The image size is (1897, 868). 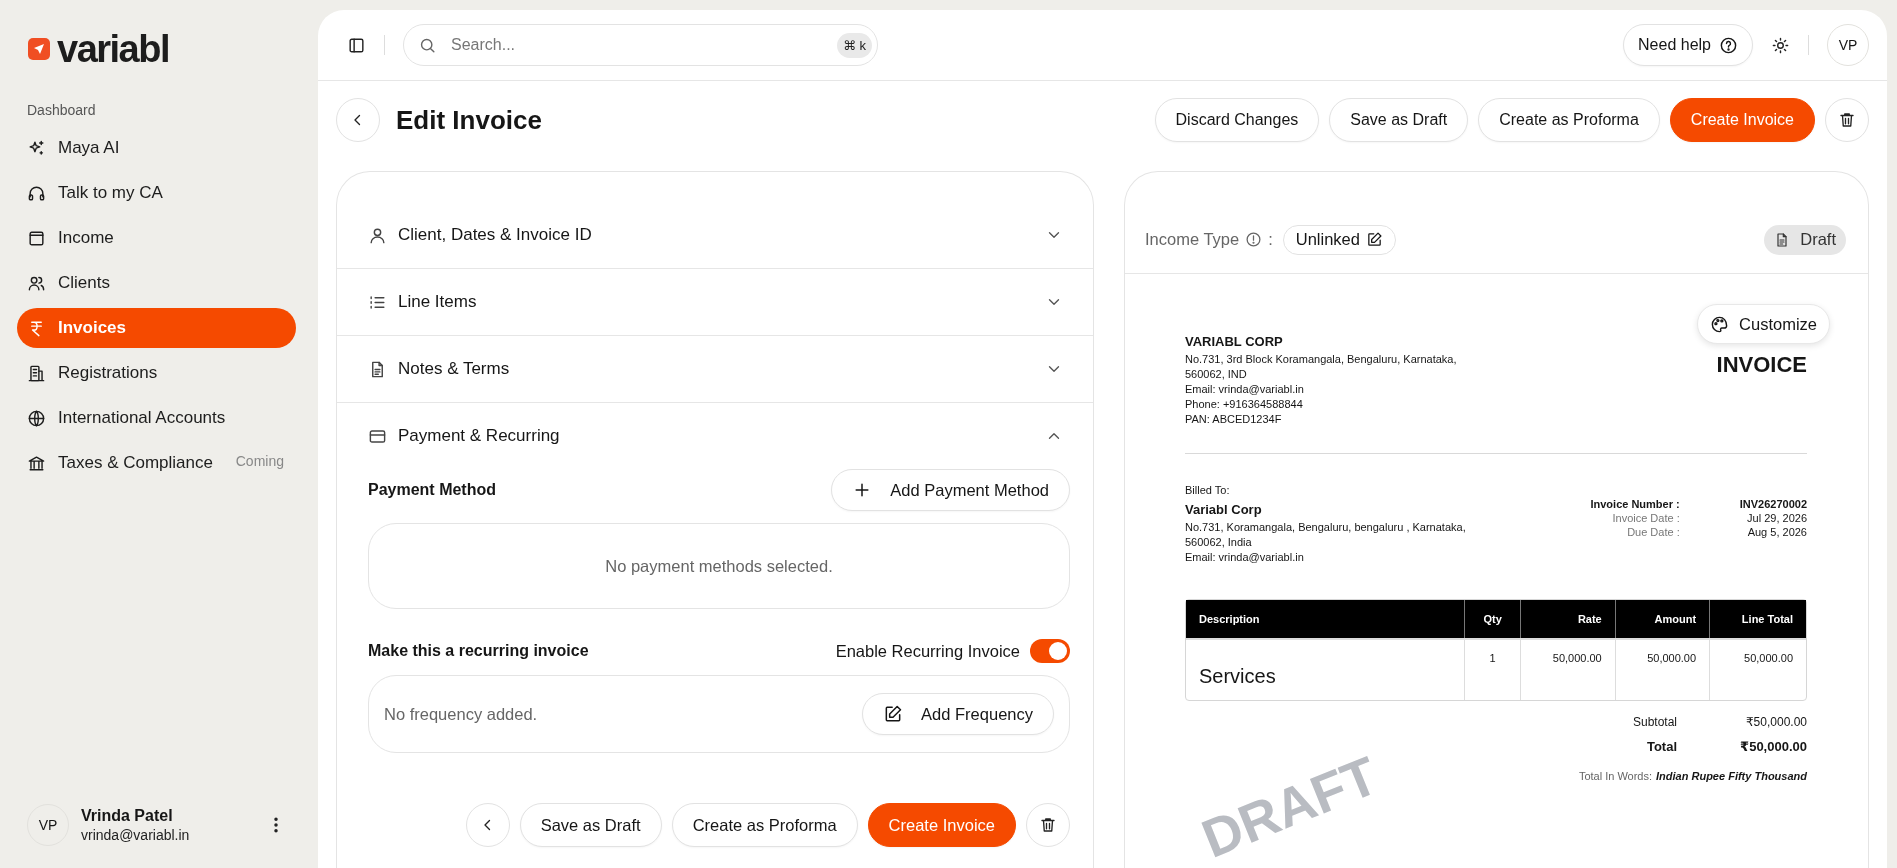 I want to click on theme-toggle-icon, so click(x=1780, y=45).